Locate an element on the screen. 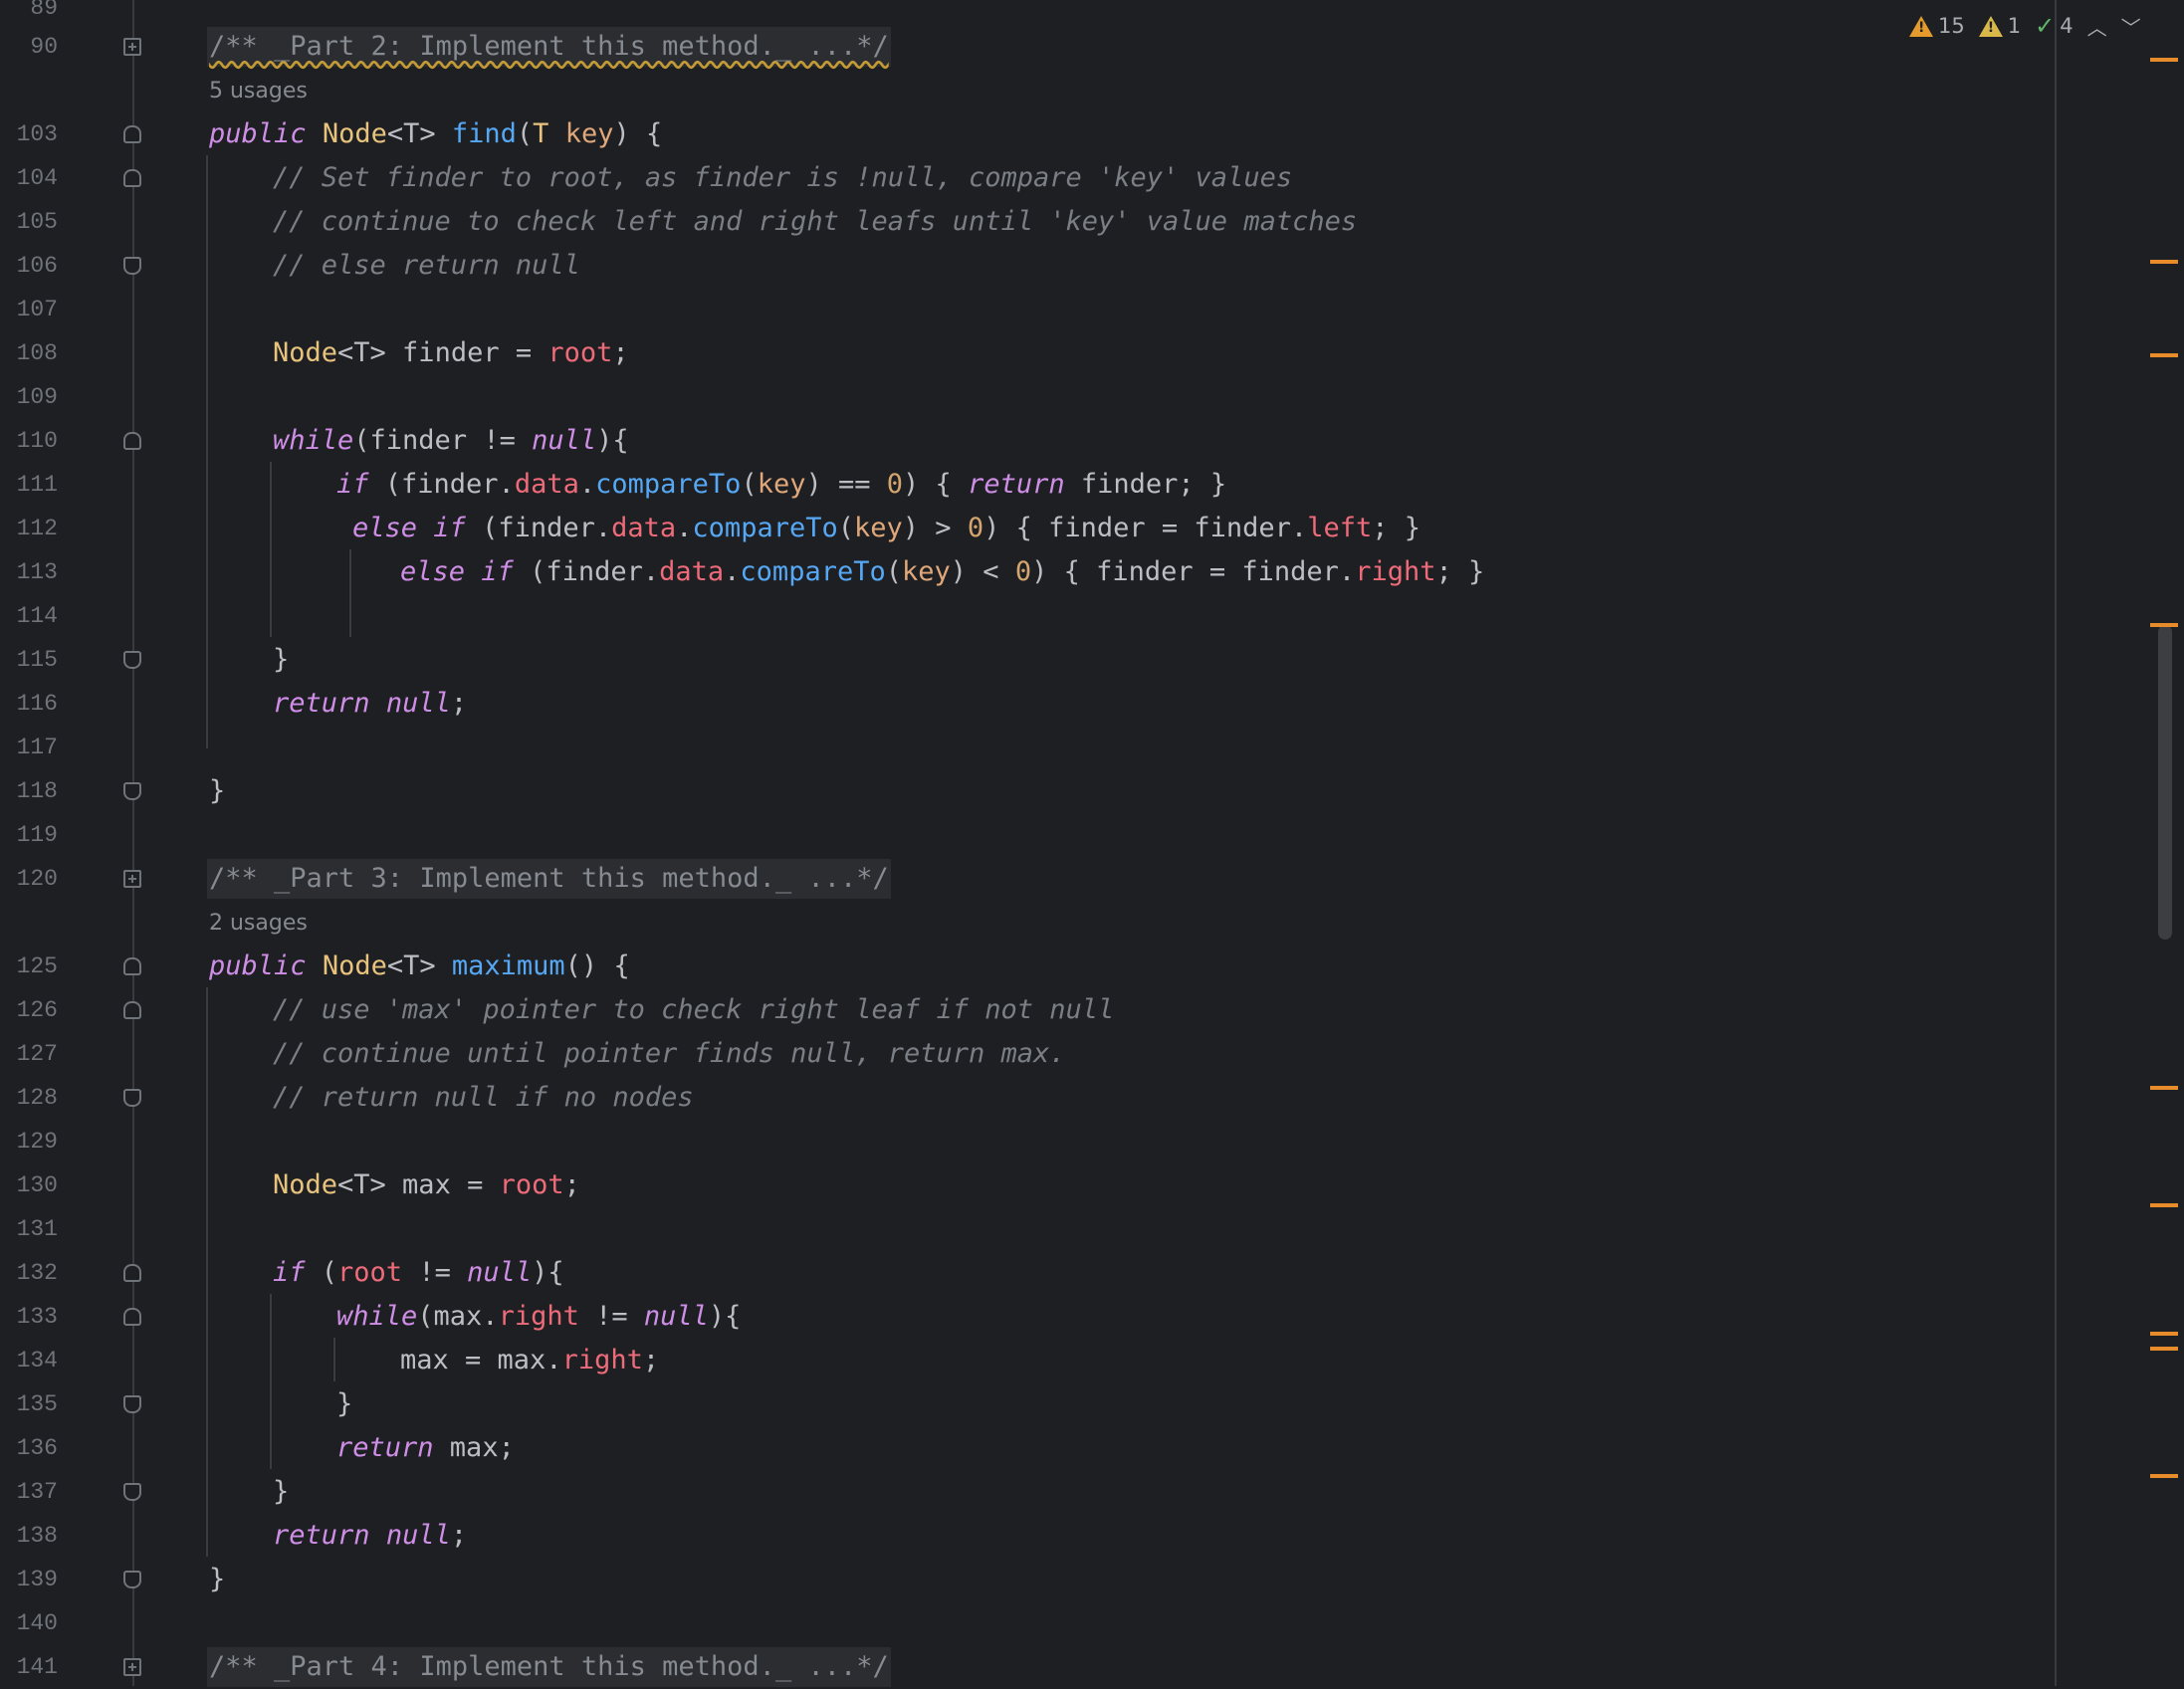 The height and width of the screenshot is (1689, 2184). keyword: public is located at coordinates (258, 133).